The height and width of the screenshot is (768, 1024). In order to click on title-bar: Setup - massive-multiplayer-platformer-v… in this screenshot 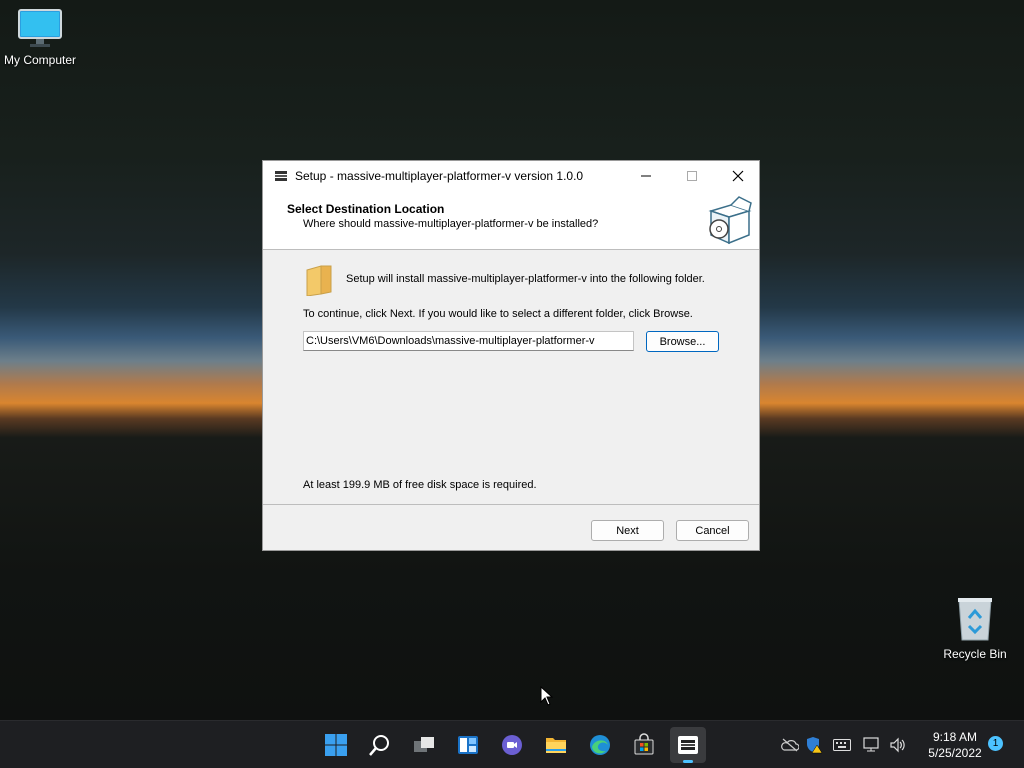, I will do `click(511, 176)`.